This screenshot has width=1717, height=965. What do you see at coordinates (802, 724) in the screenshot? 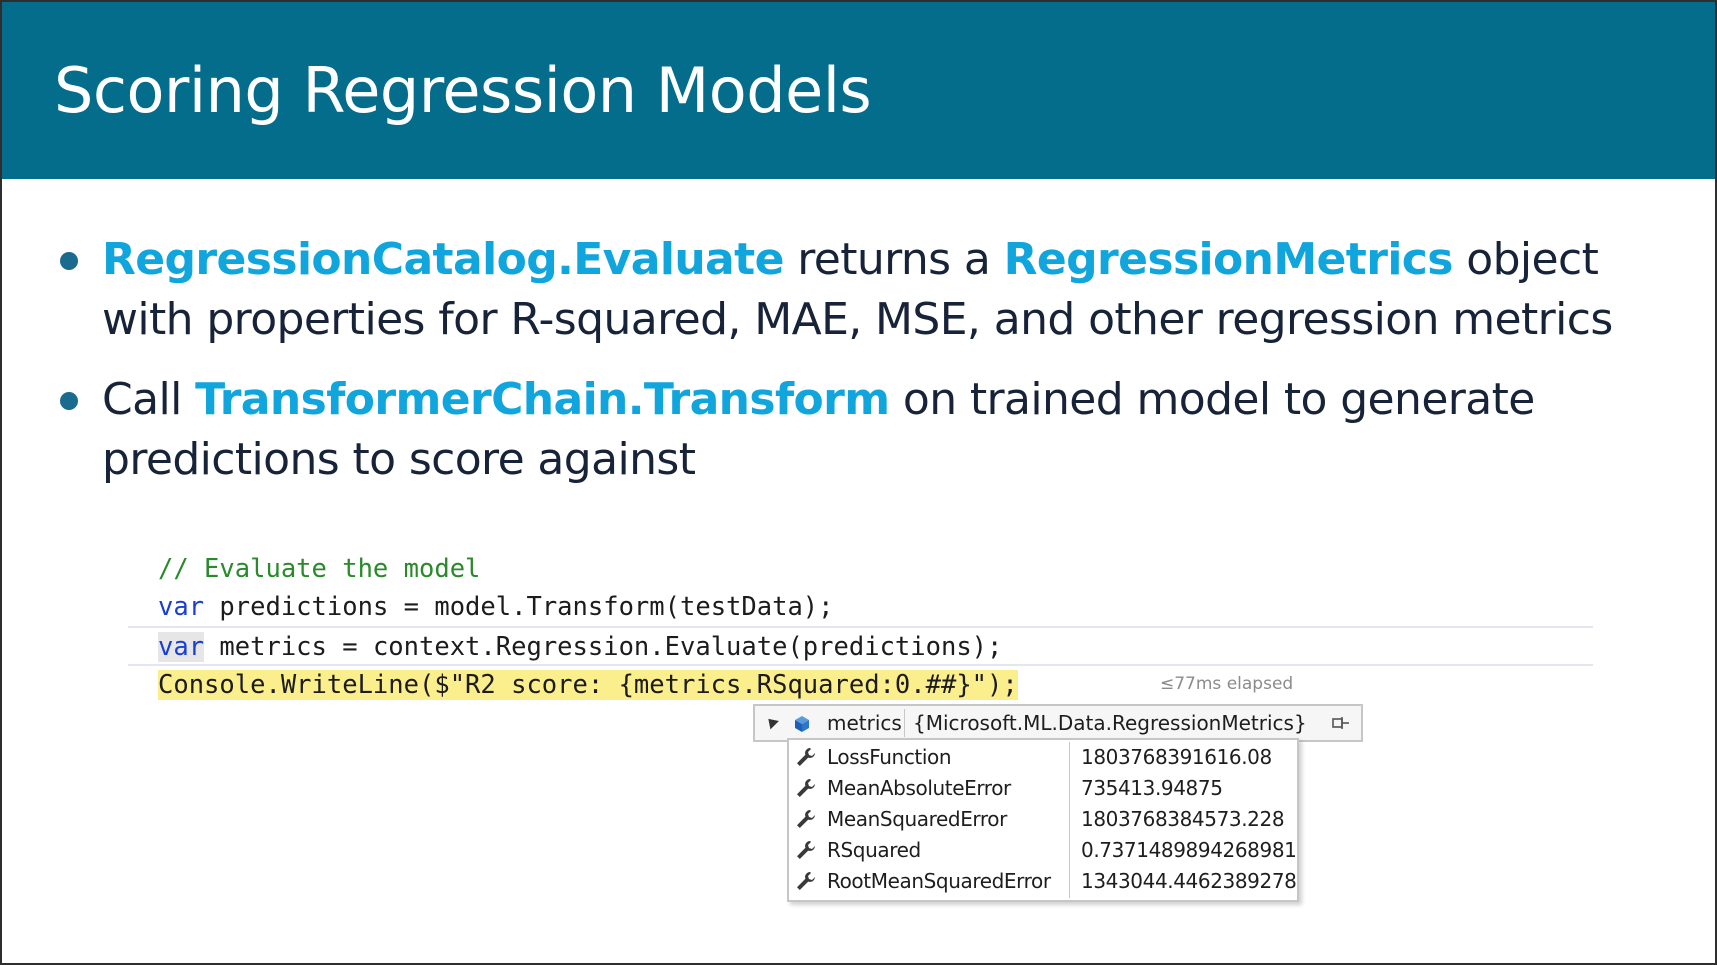
I see `object-cube-icon` at bounding box center [802, 724].